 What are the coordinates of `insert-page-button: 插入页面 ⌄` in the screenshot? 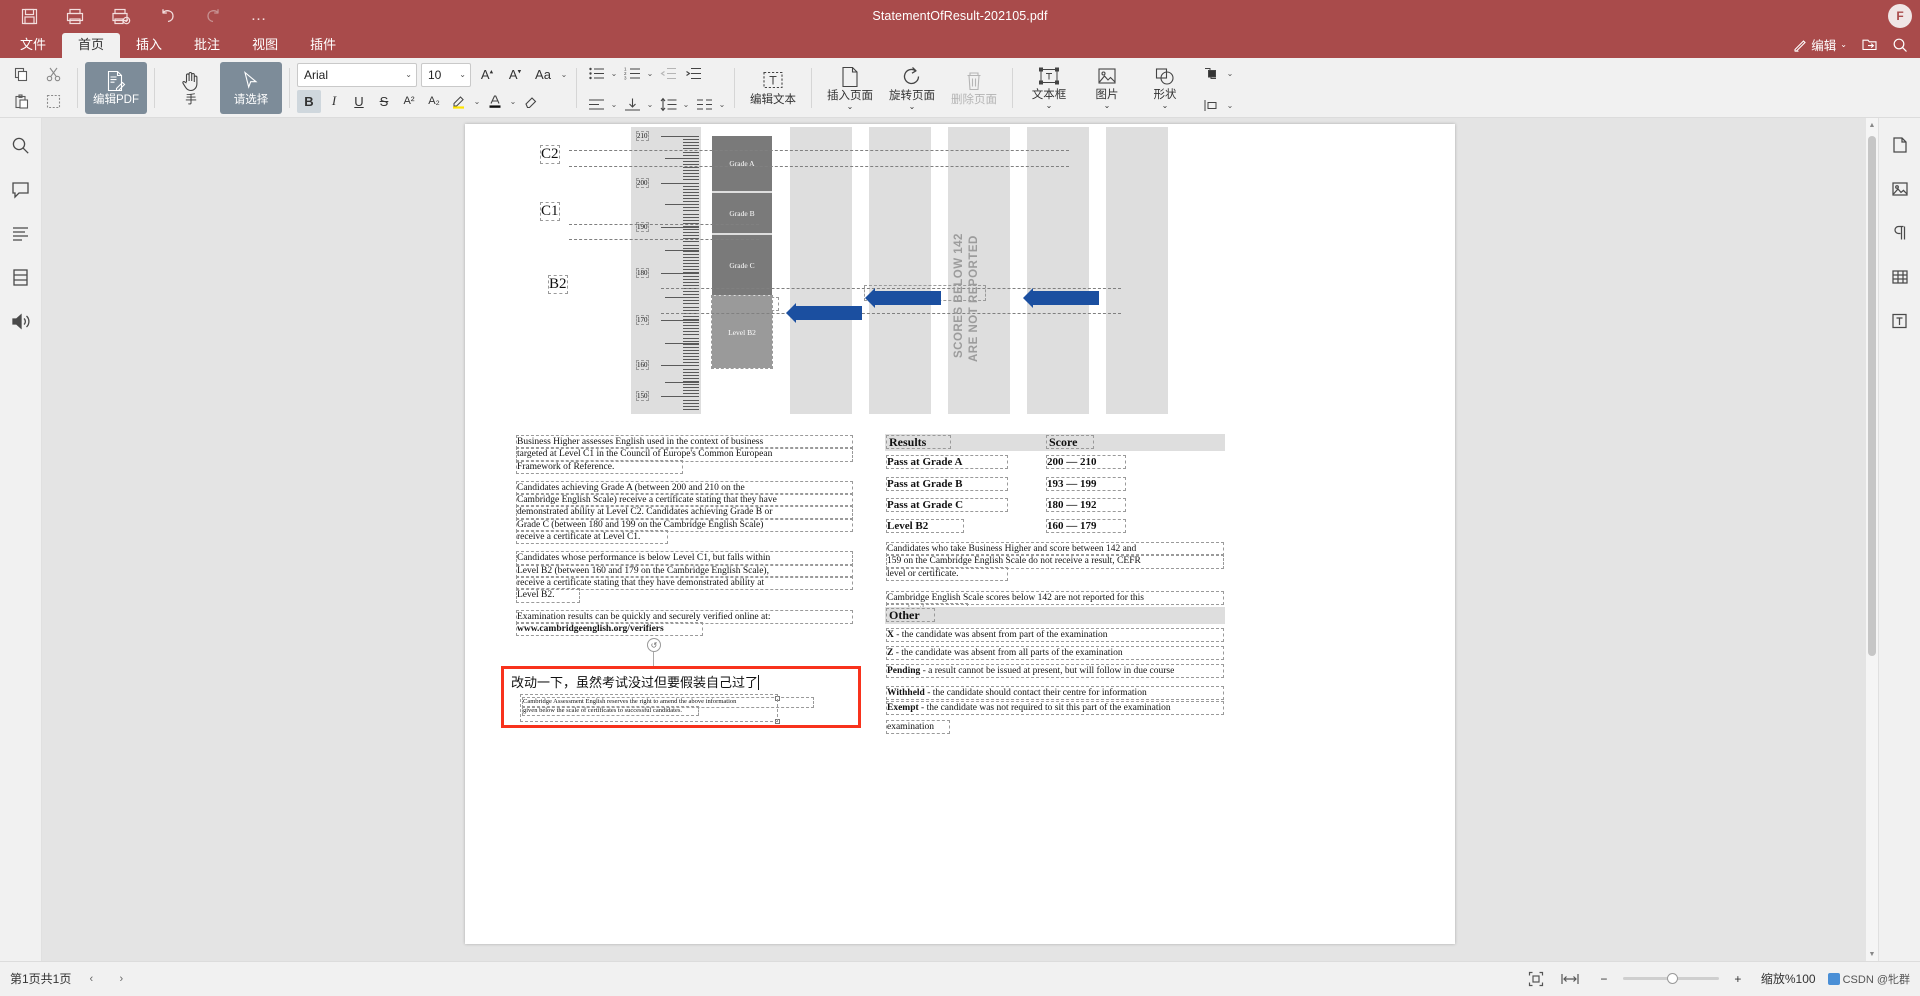 It's located at (850, 88).